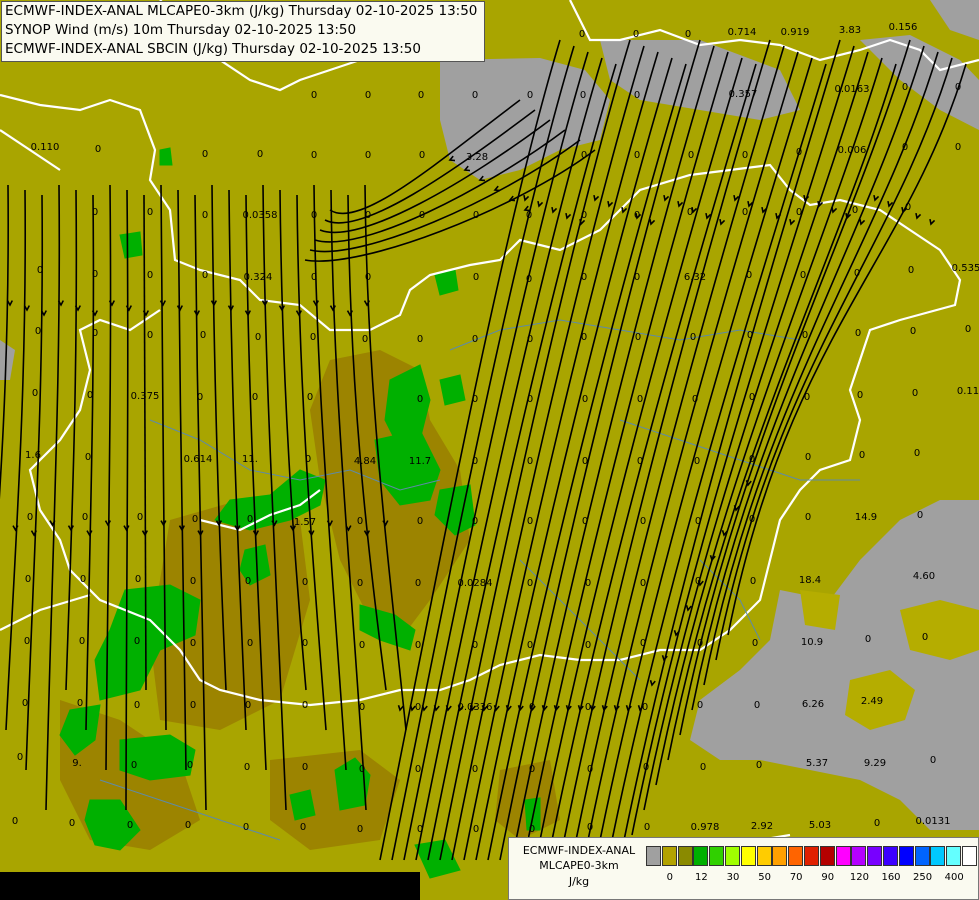 The height and width of the screenshot is (900, 979). Describe the element at coordinates (872, 701) in the screenshot. I see `map-value-label: 2.49` at that location.